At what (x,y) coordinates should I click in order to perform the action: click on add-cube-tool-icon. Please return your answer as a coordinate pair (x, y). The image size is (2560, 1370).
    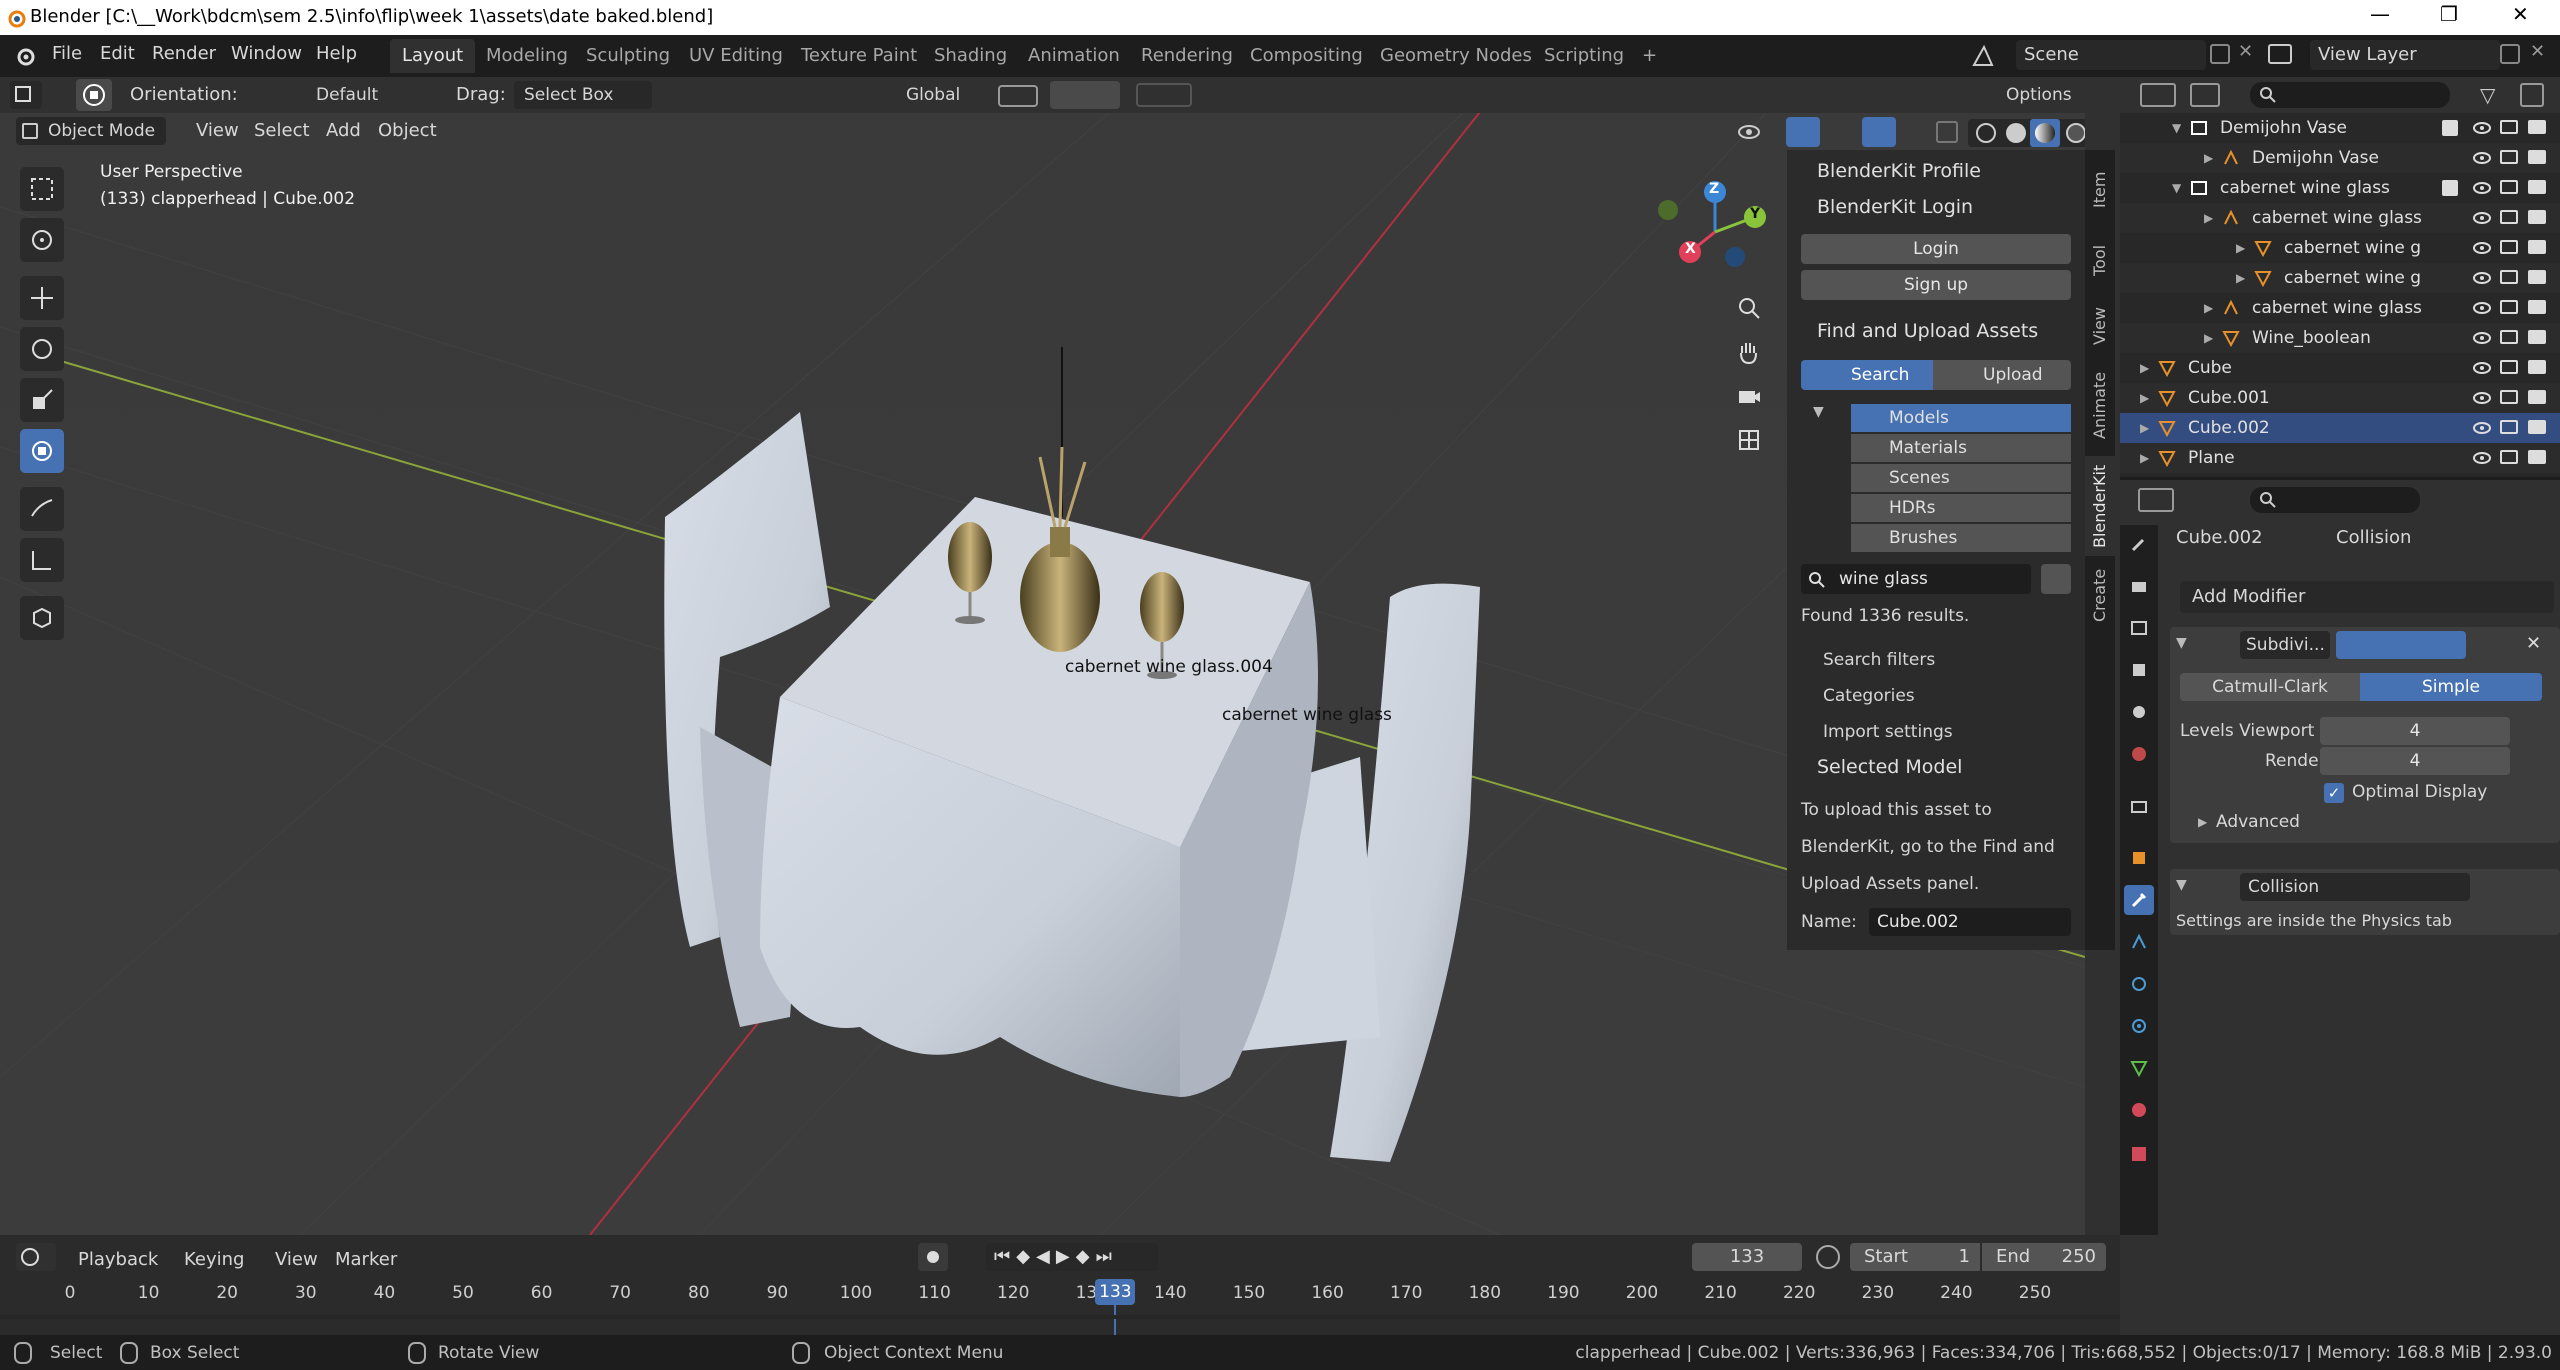
    Looking at the image, I should click on (42, 618).